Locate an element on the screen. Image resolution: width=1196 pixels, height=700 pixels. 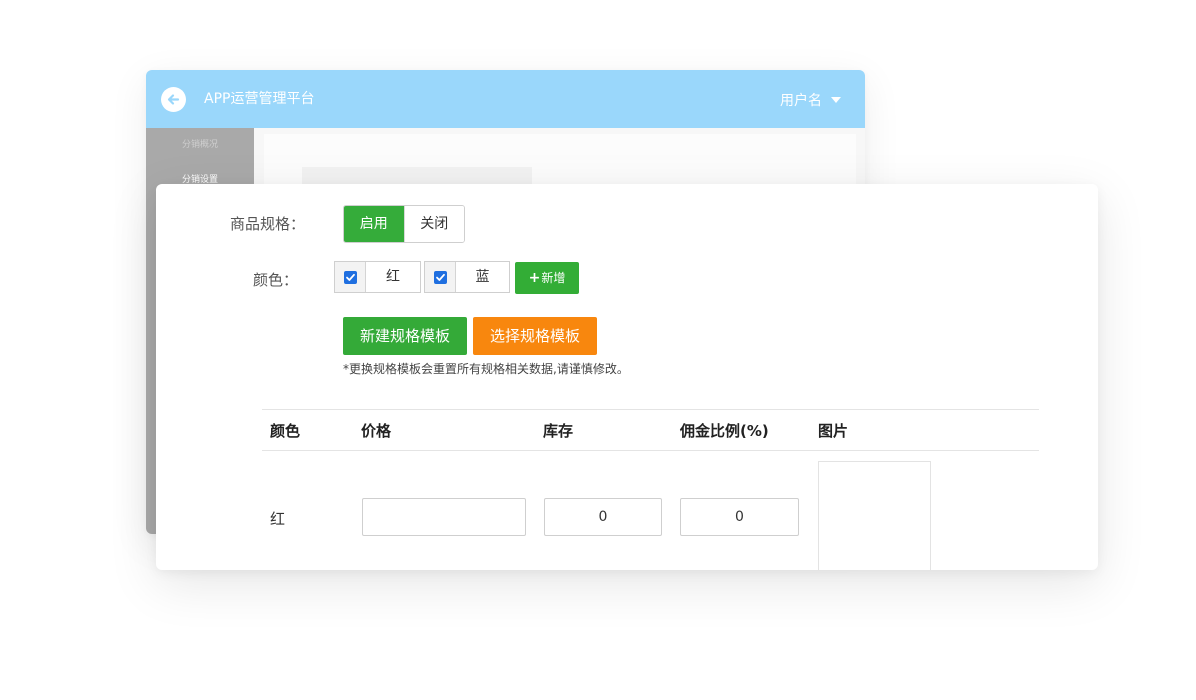
plus-icon: + is located at coordinates (534, 278).